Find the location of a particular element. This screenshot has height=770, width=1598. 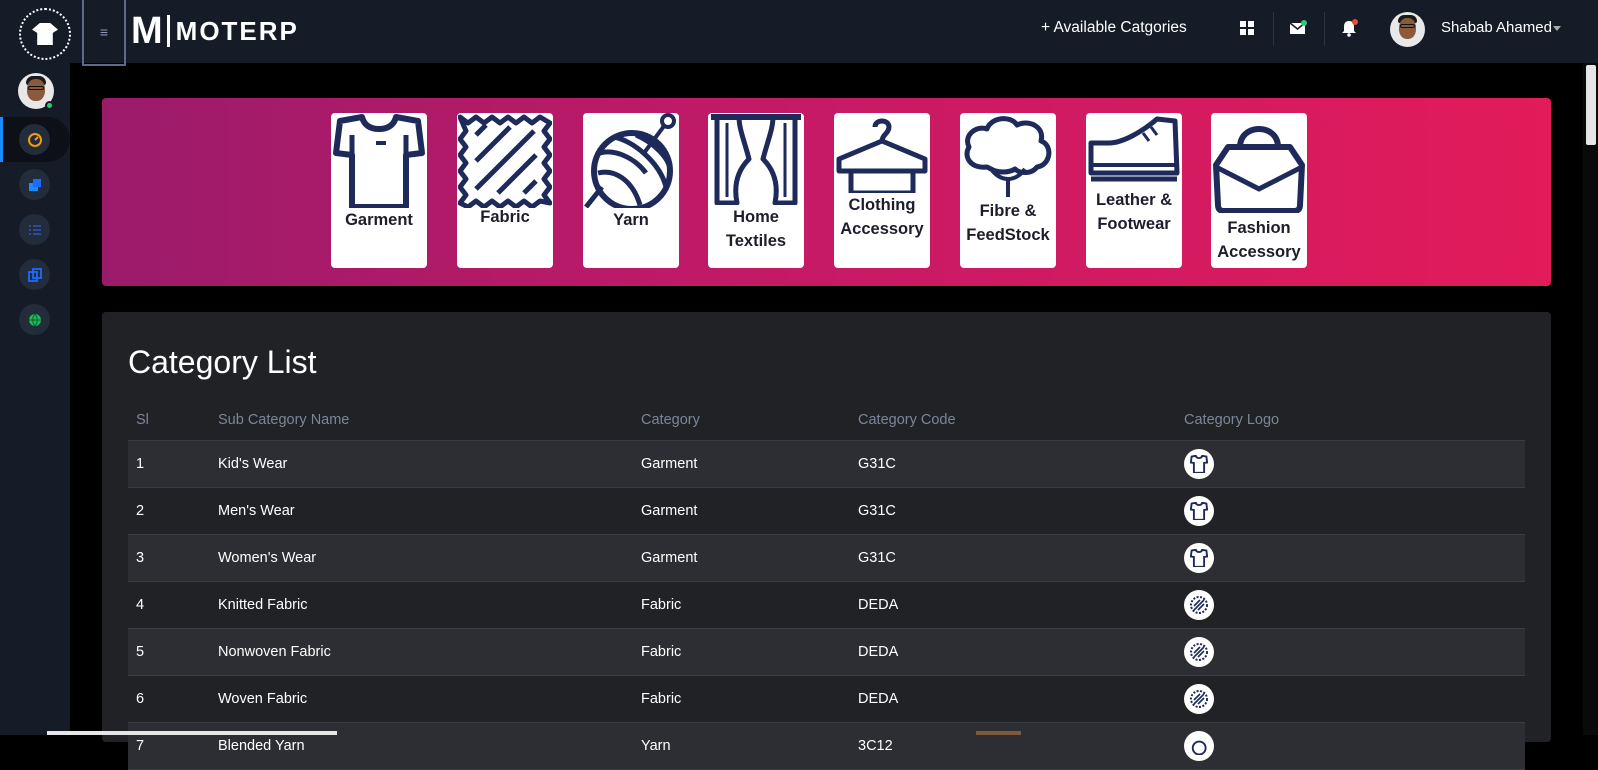

user-avatar is located at coordinates (1407, 29).